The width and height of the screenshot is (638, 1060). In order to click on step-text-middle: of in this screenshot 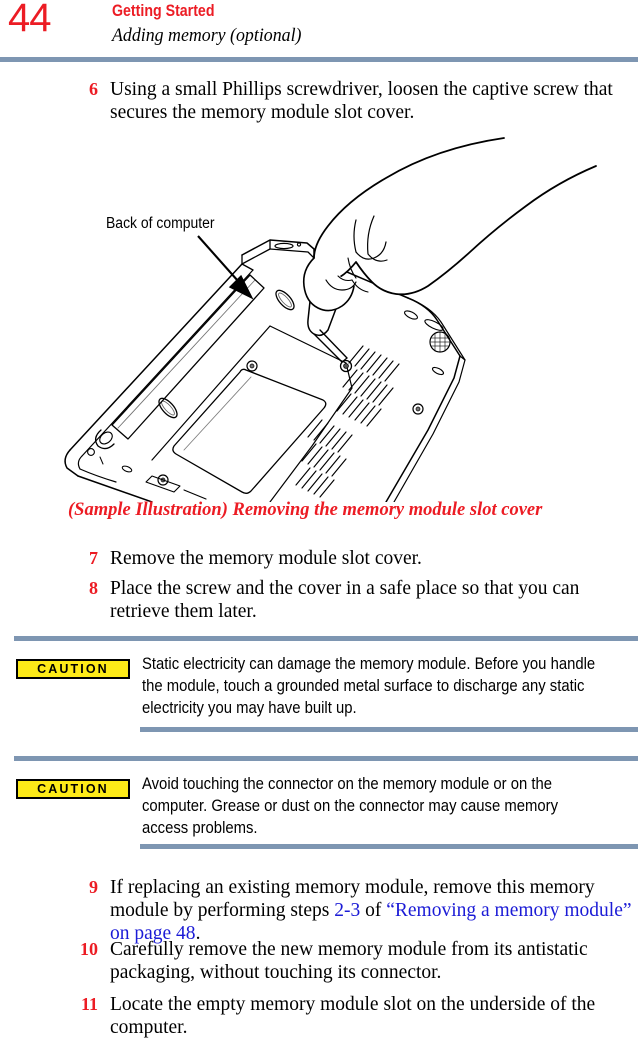, I will do `click(373, 910)`.